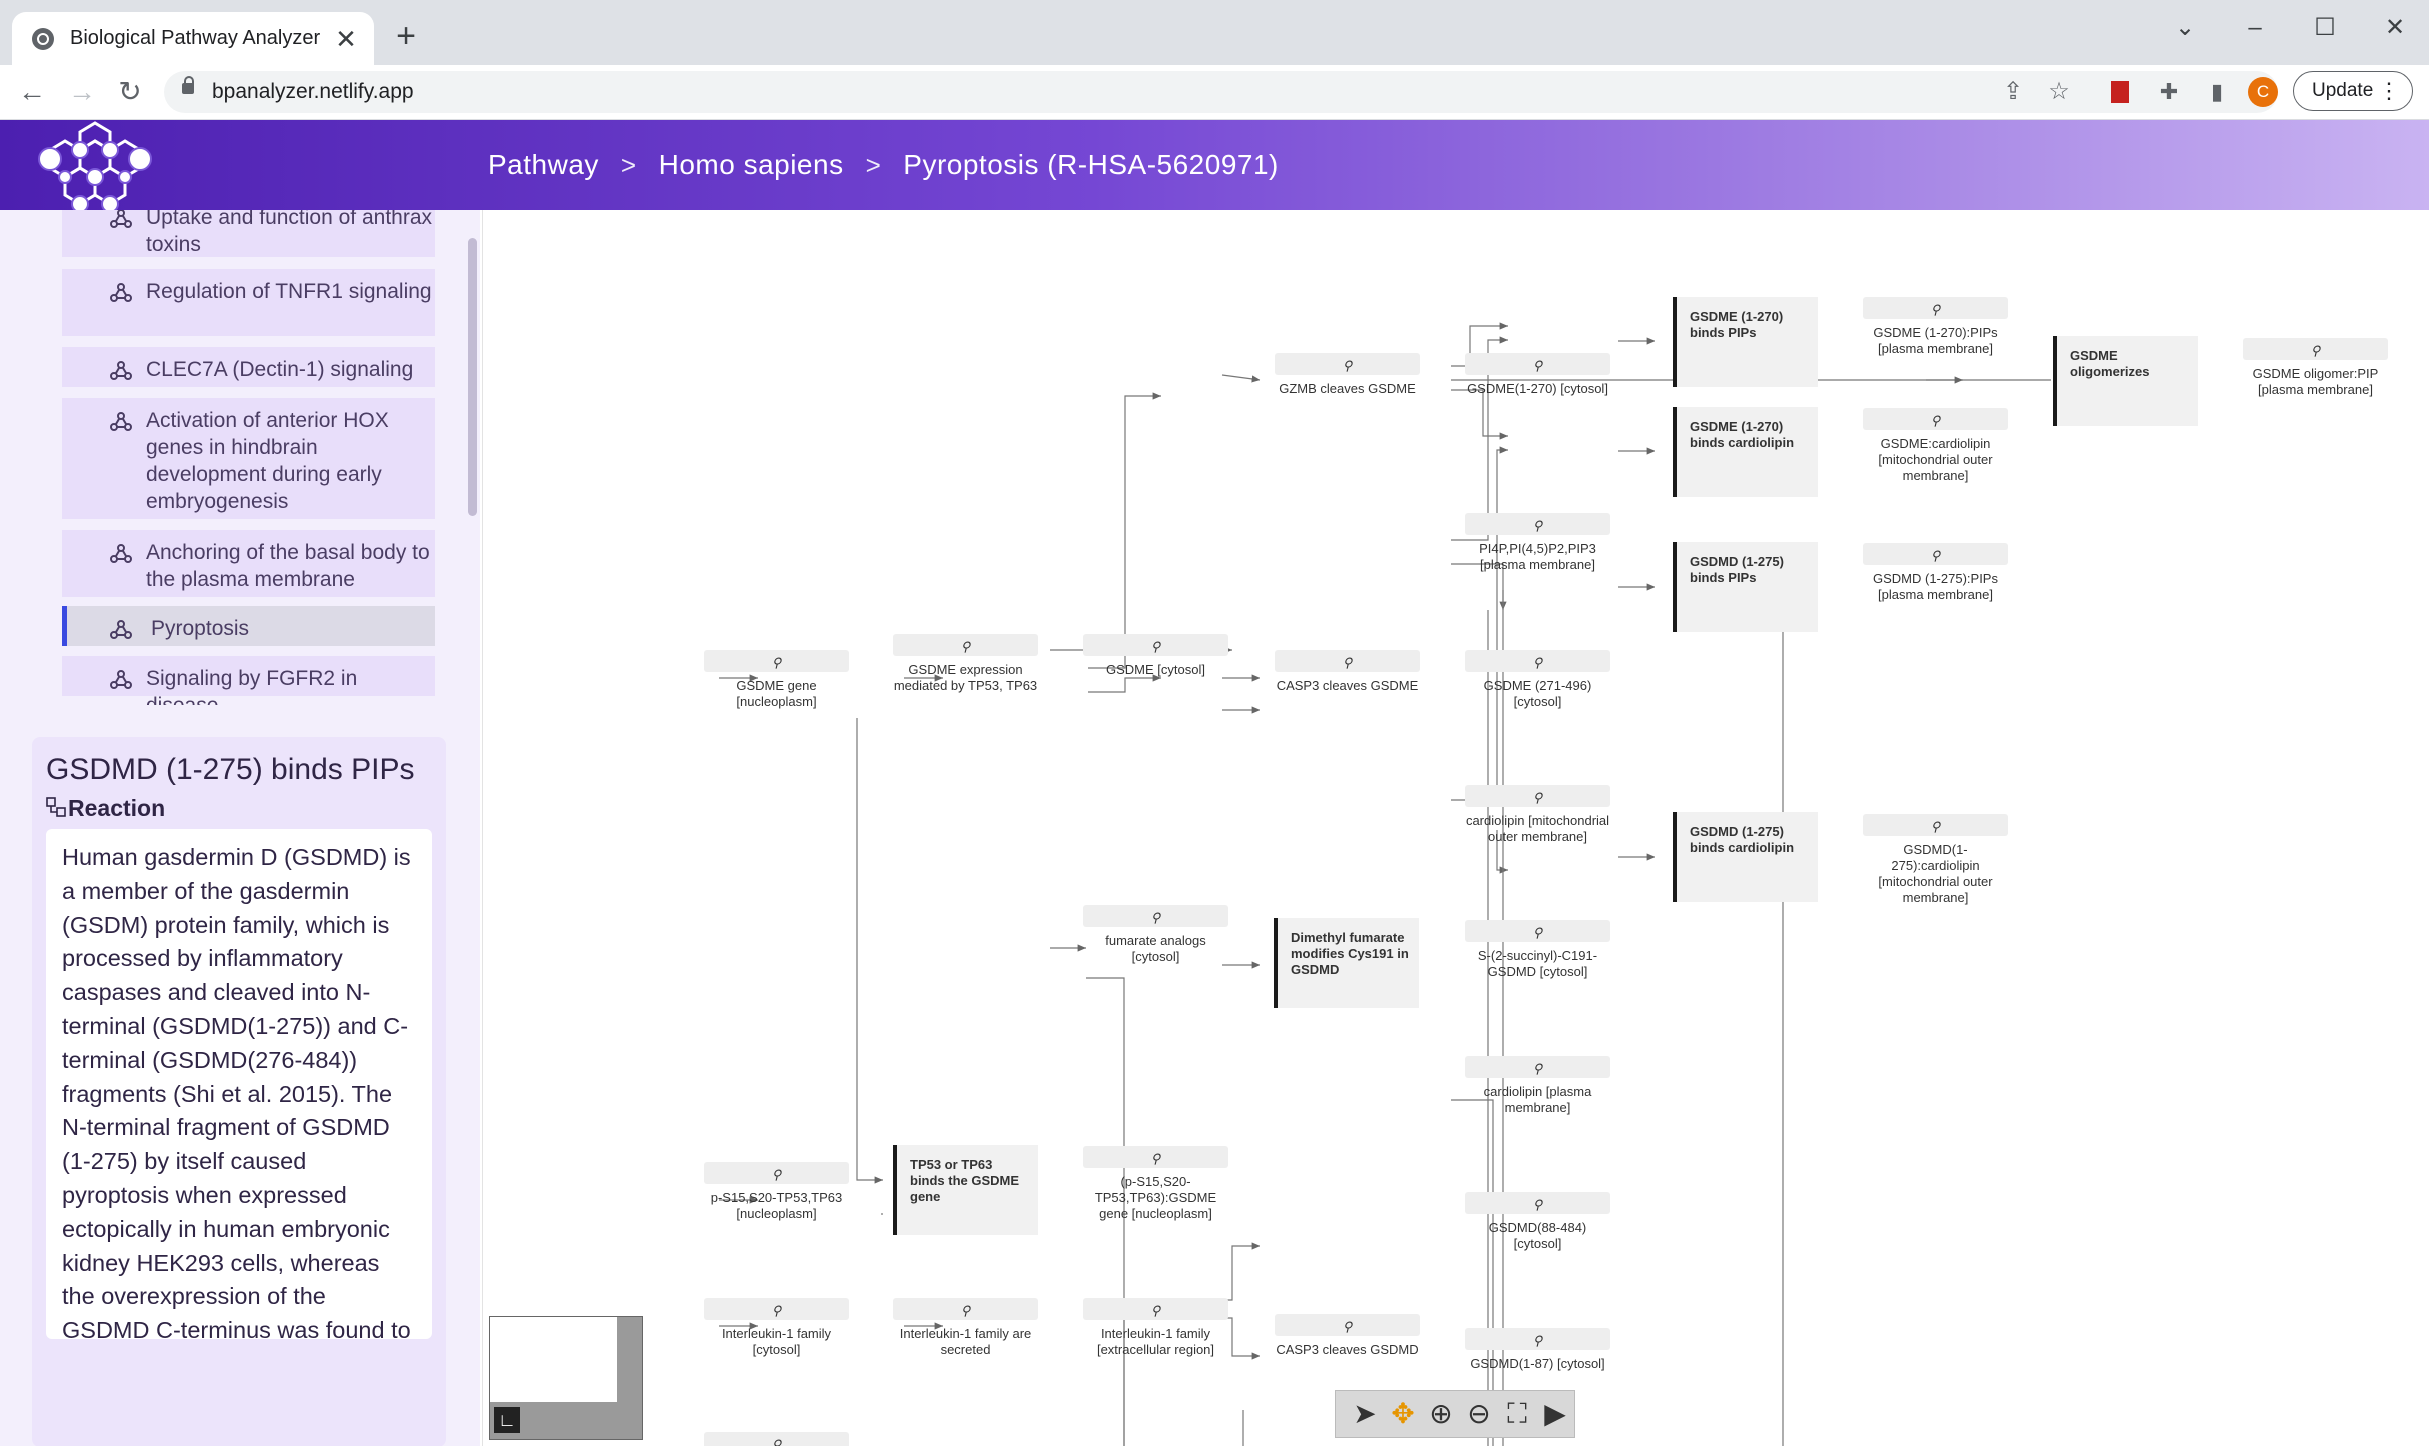 The width and height of the screenshot is (2429, 1446). Describe the element at coordinates (1935, 573) in the screenshot. I see `entity-gsdmd-pips: ⚲ GSDMD (1-275):PIPs [plasma membrane]` at that location.